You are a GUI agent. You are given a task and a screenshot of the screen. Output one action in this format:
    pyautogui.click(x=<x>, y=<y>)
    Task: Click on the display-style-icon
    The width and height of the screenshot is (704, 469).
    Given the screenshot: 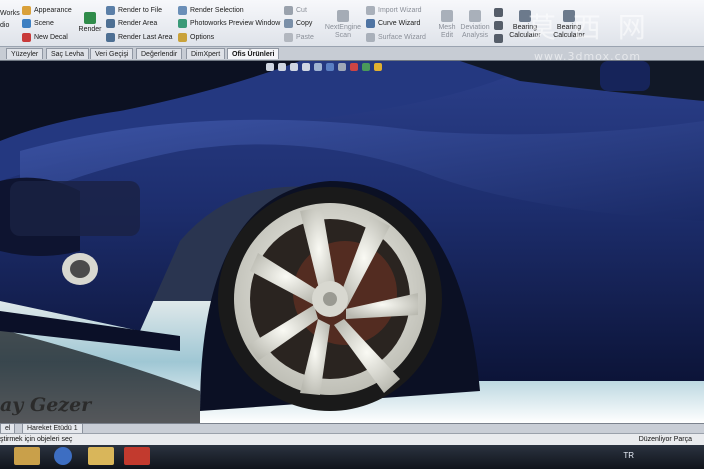 What is the action you would take?
    pyautogui.click(x=330, y=67)
    